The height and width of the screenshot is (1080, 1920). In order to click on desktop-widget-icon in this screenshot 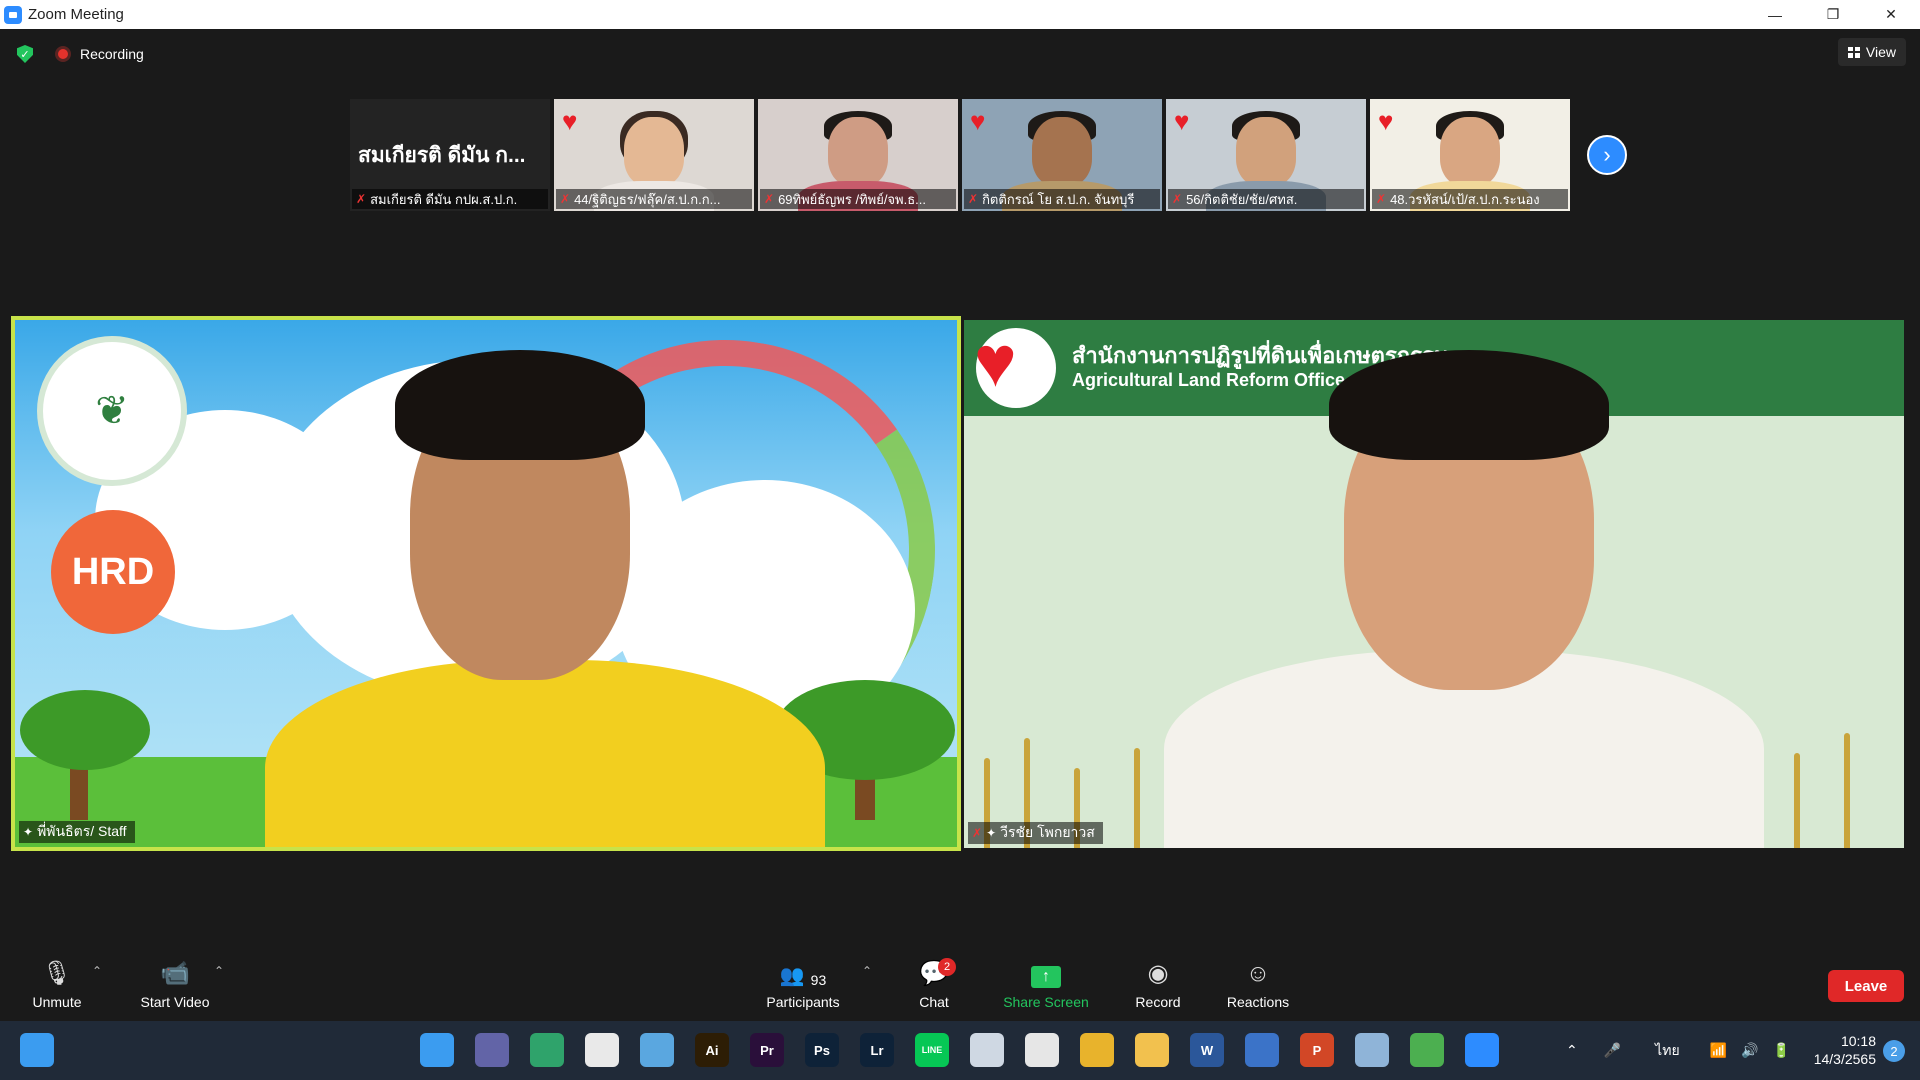, I will do `click(37, 1050)`.